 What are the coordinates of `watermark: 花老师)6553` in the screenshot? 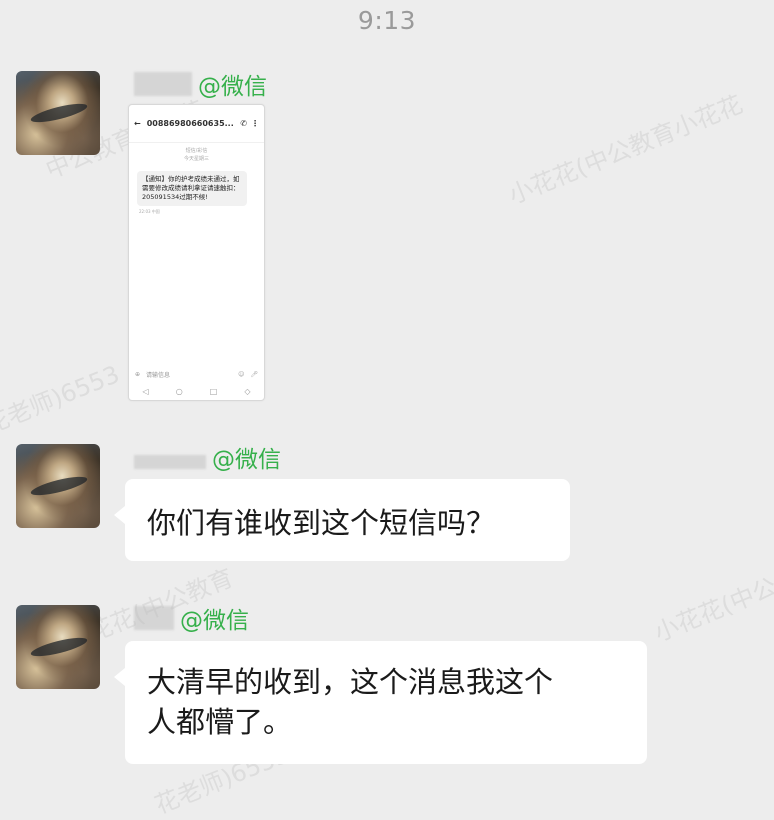 It's located at (62, 400).